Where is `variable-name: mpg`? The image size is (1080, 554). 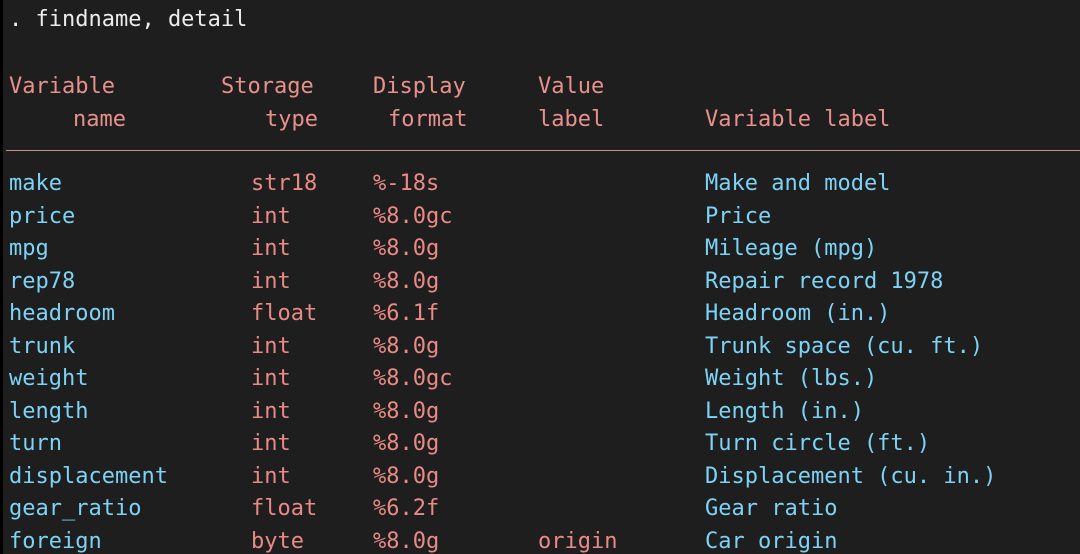
variable-name: mpg is located at coordinates (29, 249).